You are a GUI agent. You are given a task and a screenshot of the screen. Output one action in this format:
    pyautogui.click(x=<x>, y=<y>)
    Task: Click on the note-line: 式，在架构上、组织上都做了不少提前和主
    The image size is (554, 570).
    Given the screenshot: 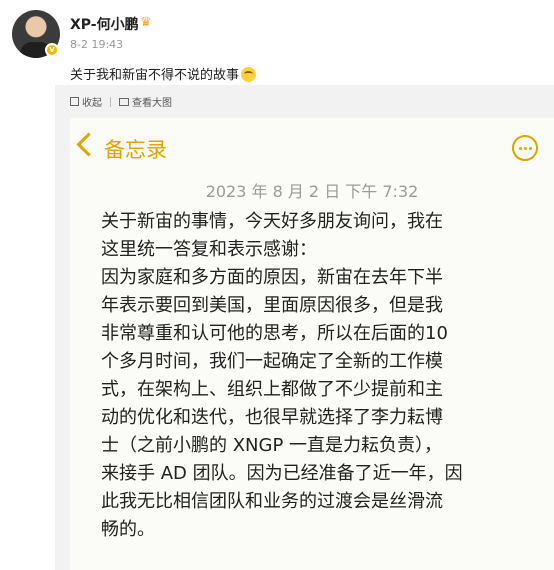 What is the action you would take?
    pyautogui.click(x=272, y=389)
    